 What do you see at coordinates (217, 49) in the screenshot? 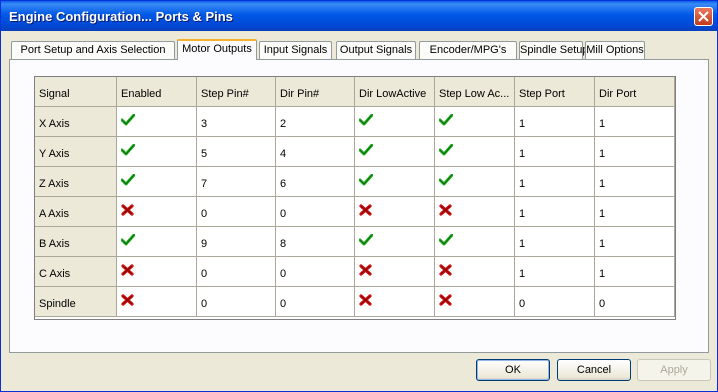
I see `tab-motor-outputs: Motor Outputs` at bounding box center [217, 49].